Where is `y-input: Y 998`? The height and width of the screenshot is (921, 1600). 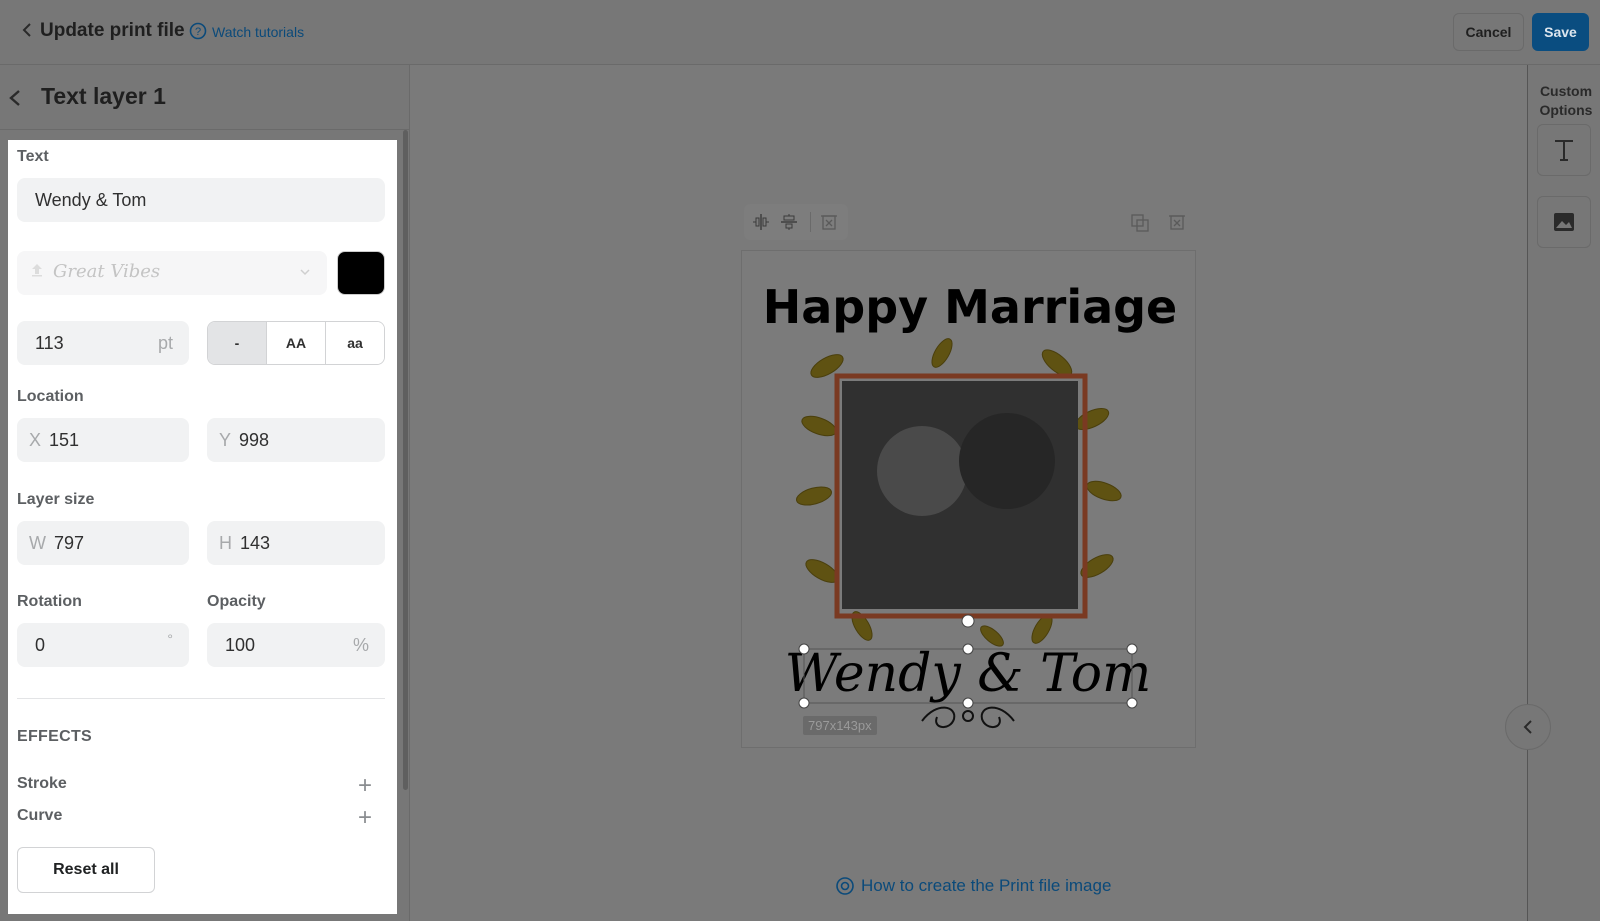
y-input: Y 998 is located at coordinates (296, 440).